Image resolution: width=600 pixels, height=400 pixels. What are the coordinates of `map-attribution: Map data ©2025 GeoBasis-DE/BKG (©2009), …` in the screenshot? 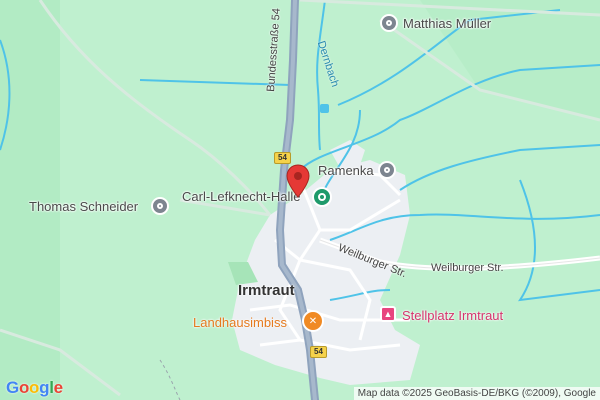 It's located at (476, 393).